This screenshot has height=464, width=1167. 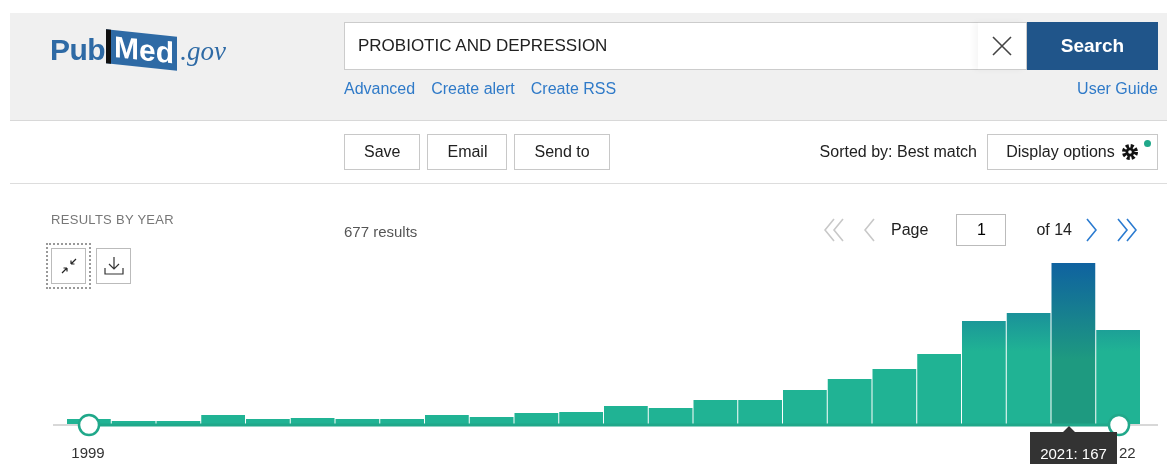 What do you see at coordinates (1129, 152) in the screenshot?
I see `gear-icon` at bounding box center [1129, 152].